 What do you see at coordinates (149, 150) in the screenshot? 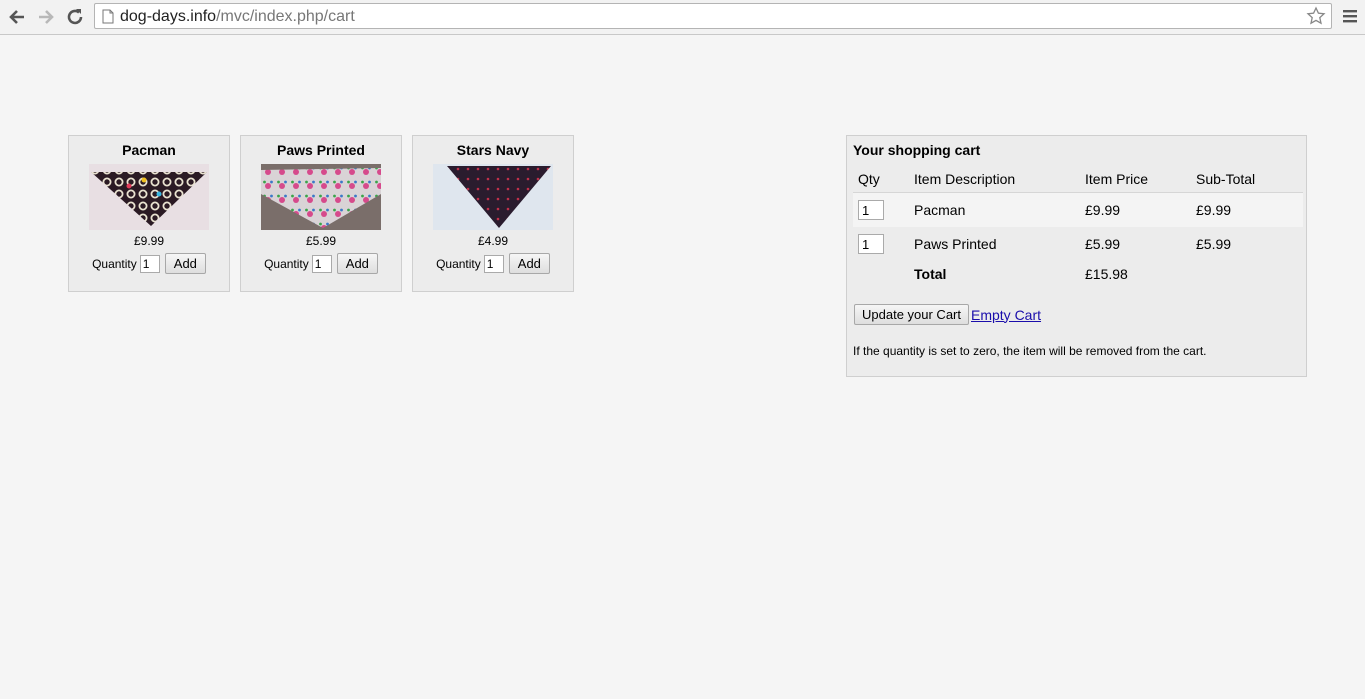
I see `product-title: Pacman` at bounding box center [149, 150].